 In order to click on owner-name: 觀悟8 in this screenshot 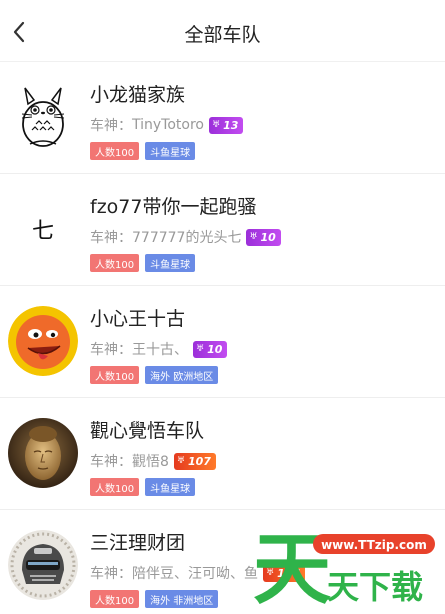, I will do `click(150, 462)`.